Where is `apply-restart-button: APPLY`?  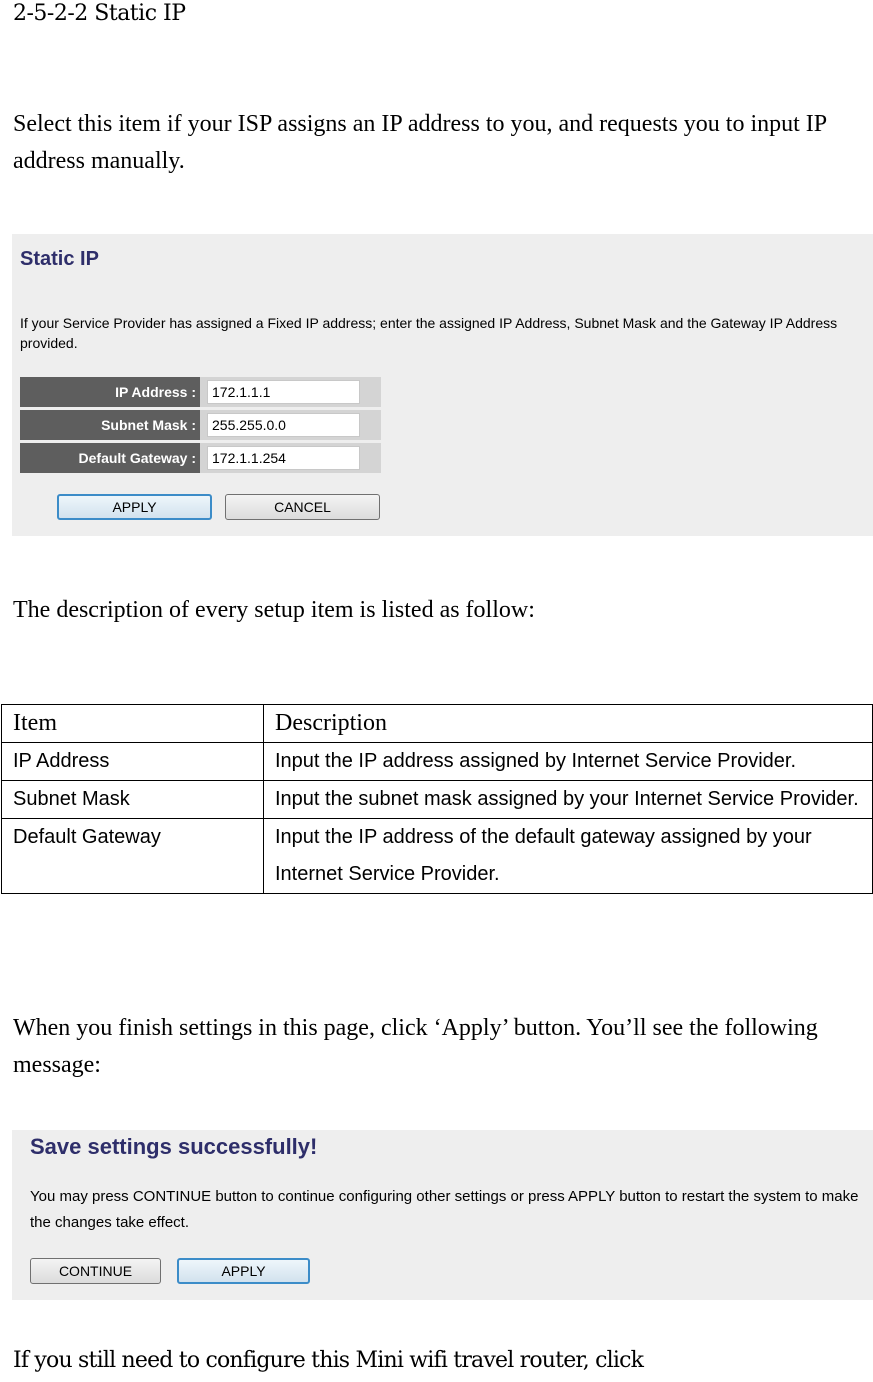
apply-restart-button: APPLY is located at coordinates (243, 1271).